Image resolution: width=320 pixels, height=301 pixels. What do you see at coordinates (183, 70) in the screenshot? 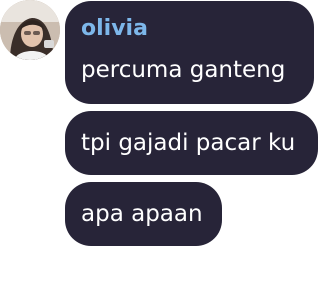
I see `message-text: percuma ganteng` at bounding box center [183, 70].